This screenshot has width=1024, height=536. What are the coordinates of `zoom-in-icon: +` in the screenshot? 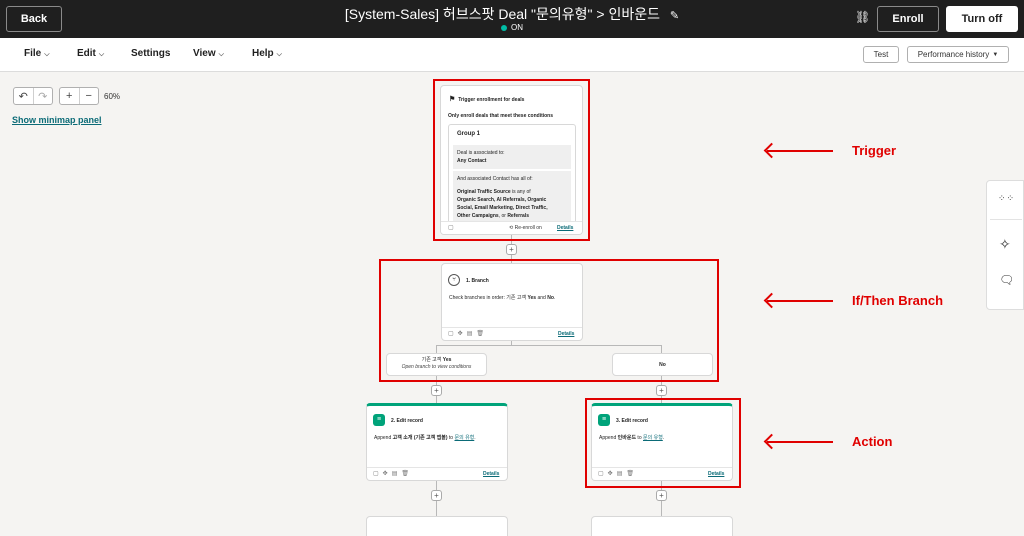 It's located at (69, 96).